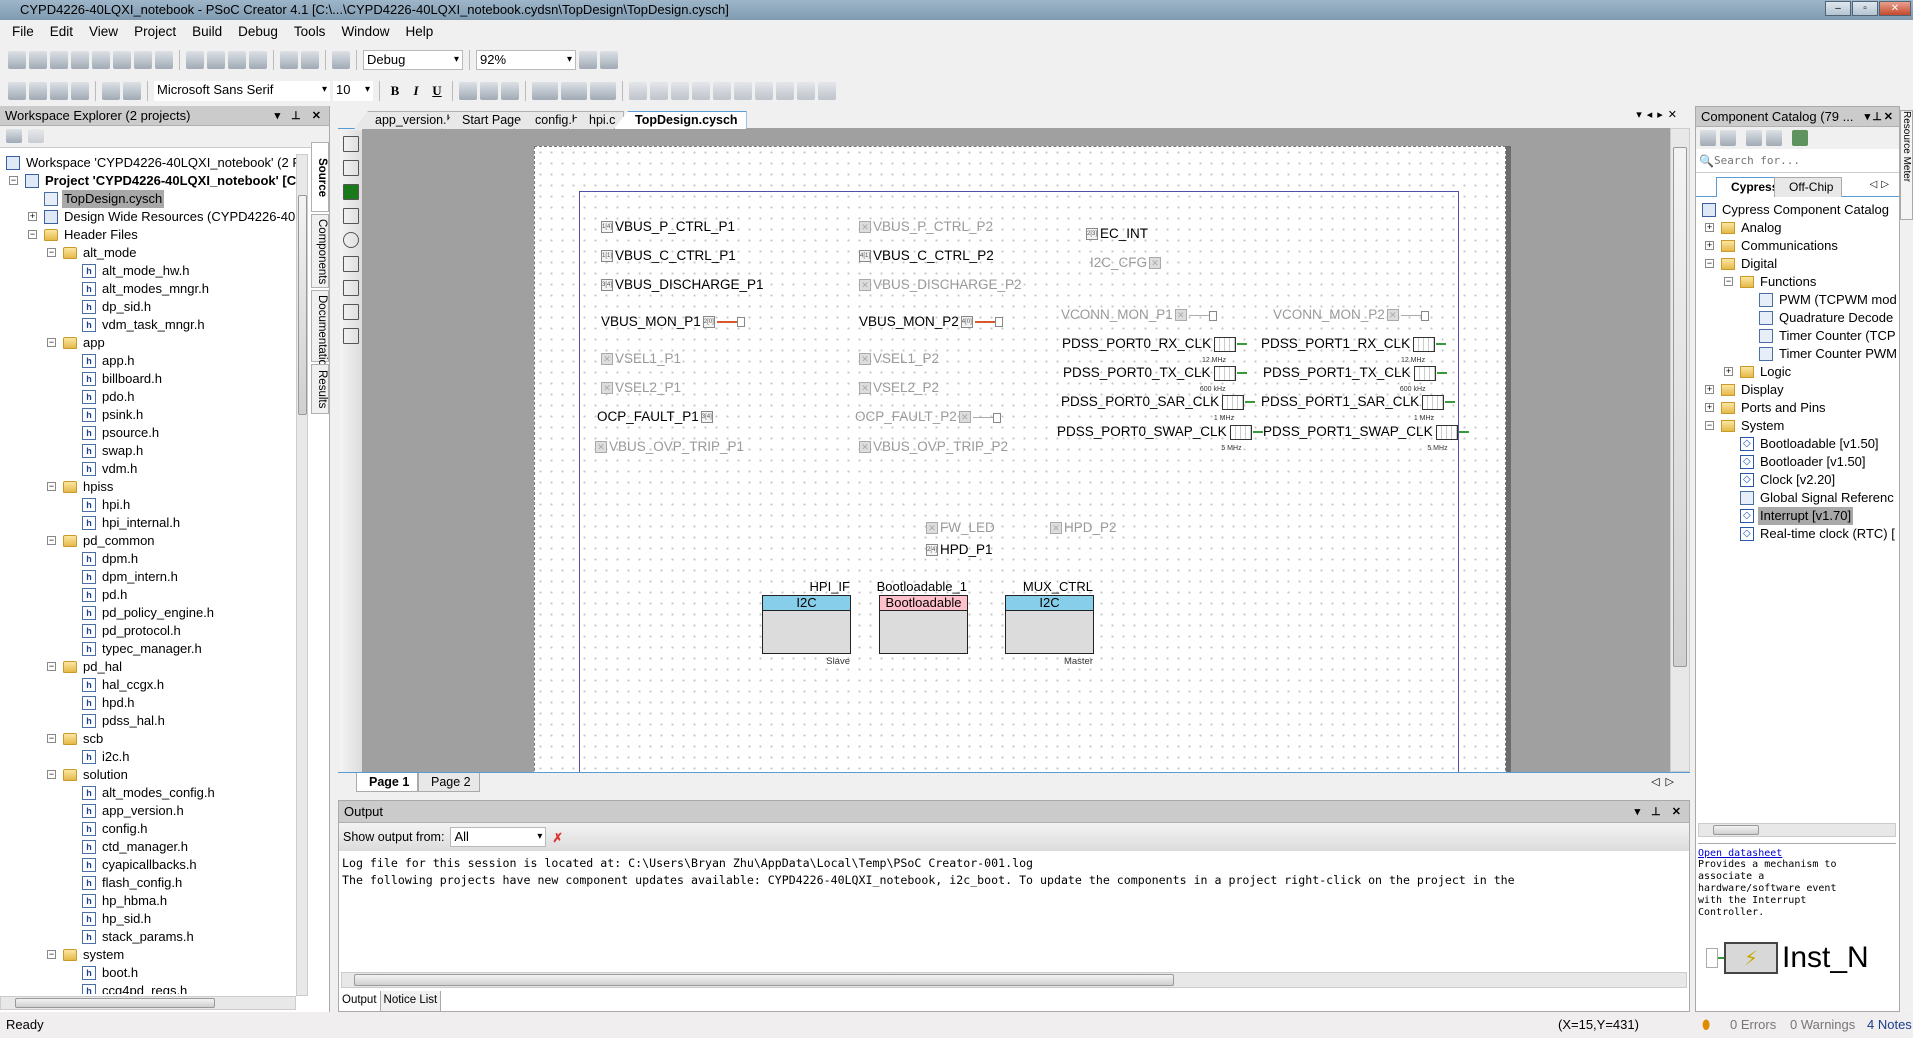 Image resolution: width=1913 pixels, height=1038 pixels. Describe the element at coordinates (655, 417) in the screenshot. I see `pin-ocp-fault-p1: OCP_FAULT_P1 3[4]` at that location.